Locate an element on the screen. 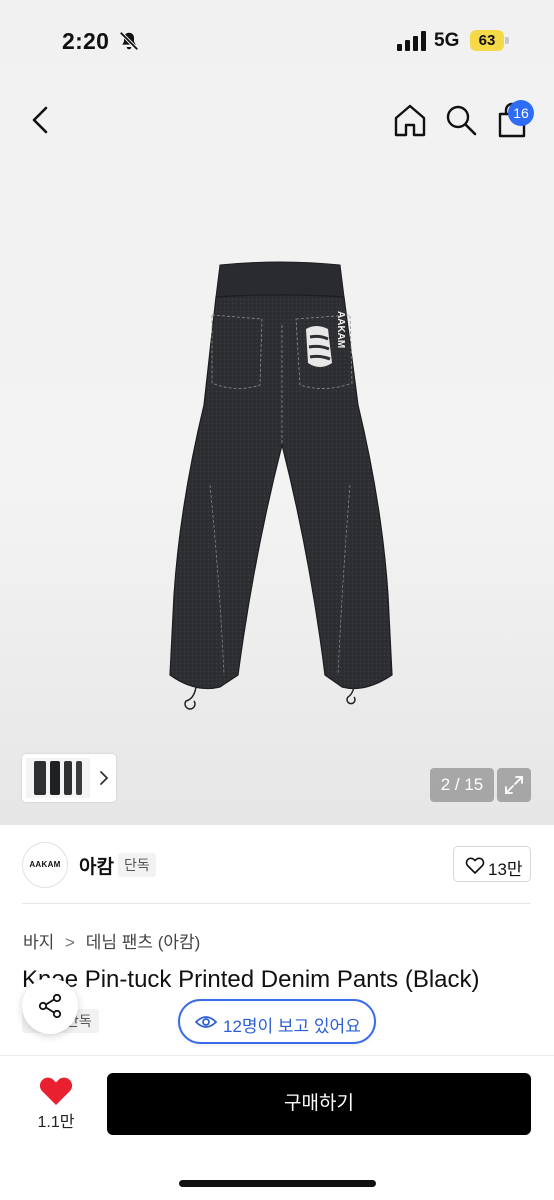 The width and height of the screenshot is (554, 1200). battery-icon: 63 is located at coordinates (490, 40).